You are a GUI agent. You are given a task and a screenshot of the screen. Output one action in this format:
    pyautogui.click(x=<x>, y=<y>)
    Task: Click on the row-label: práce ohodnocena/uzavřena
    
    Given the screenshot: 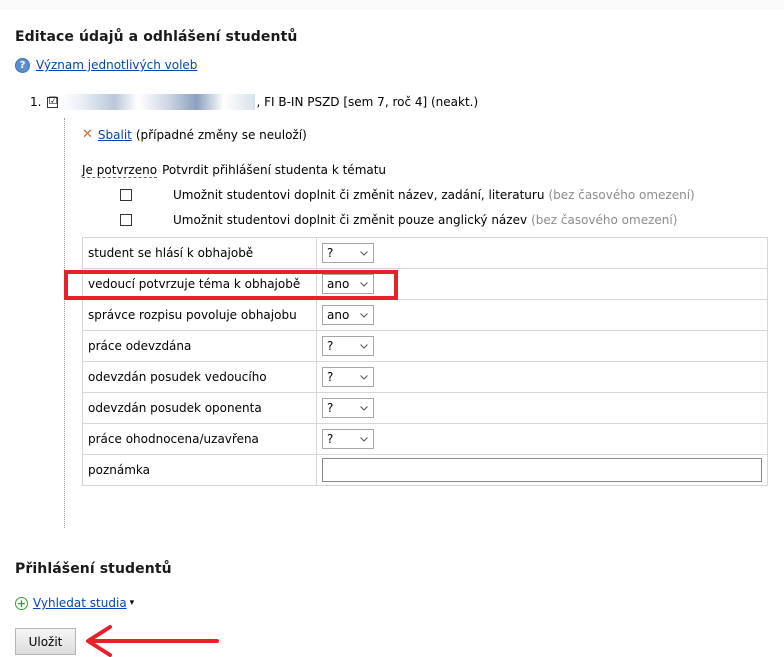 What is the action you would take?
    pyautogui.click(x=199, y=439)
    